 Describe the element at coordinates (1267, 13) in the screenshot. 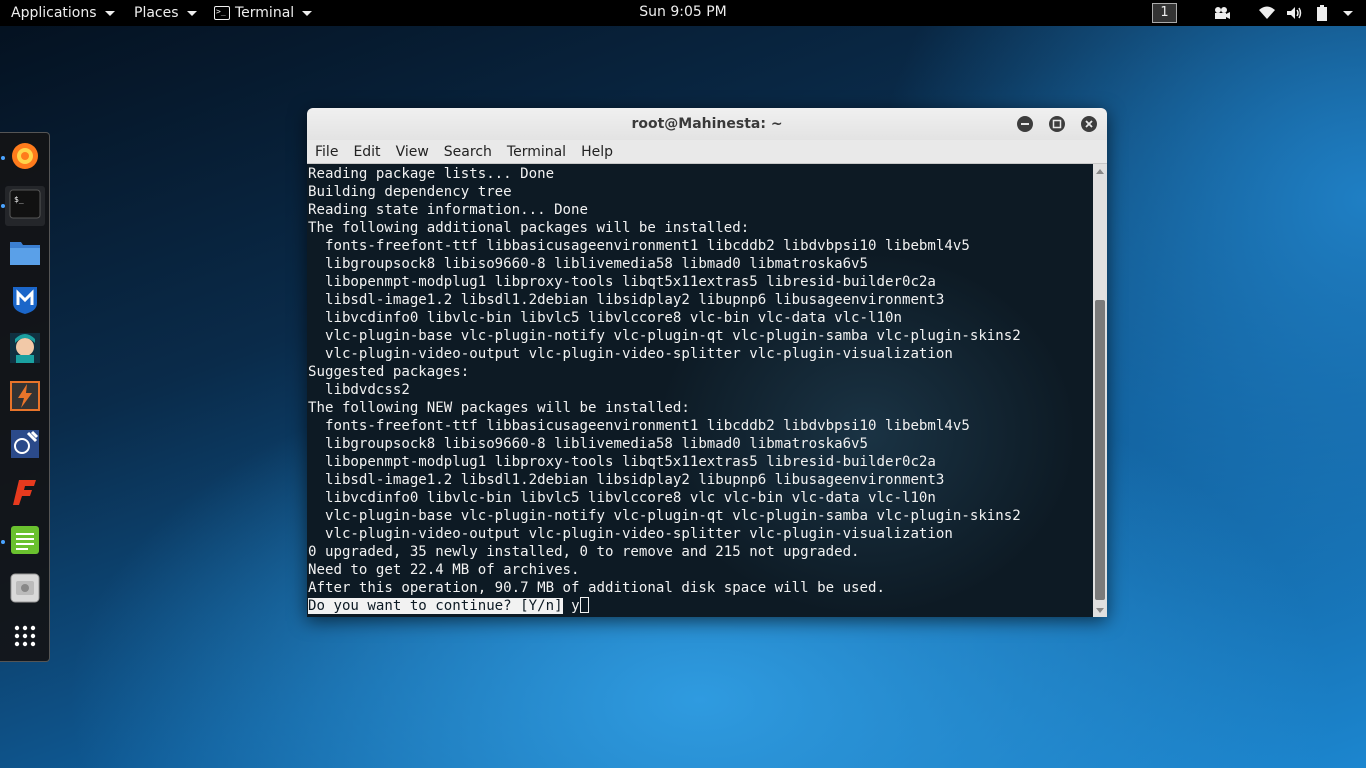

I see `wifi-icon` at that location.